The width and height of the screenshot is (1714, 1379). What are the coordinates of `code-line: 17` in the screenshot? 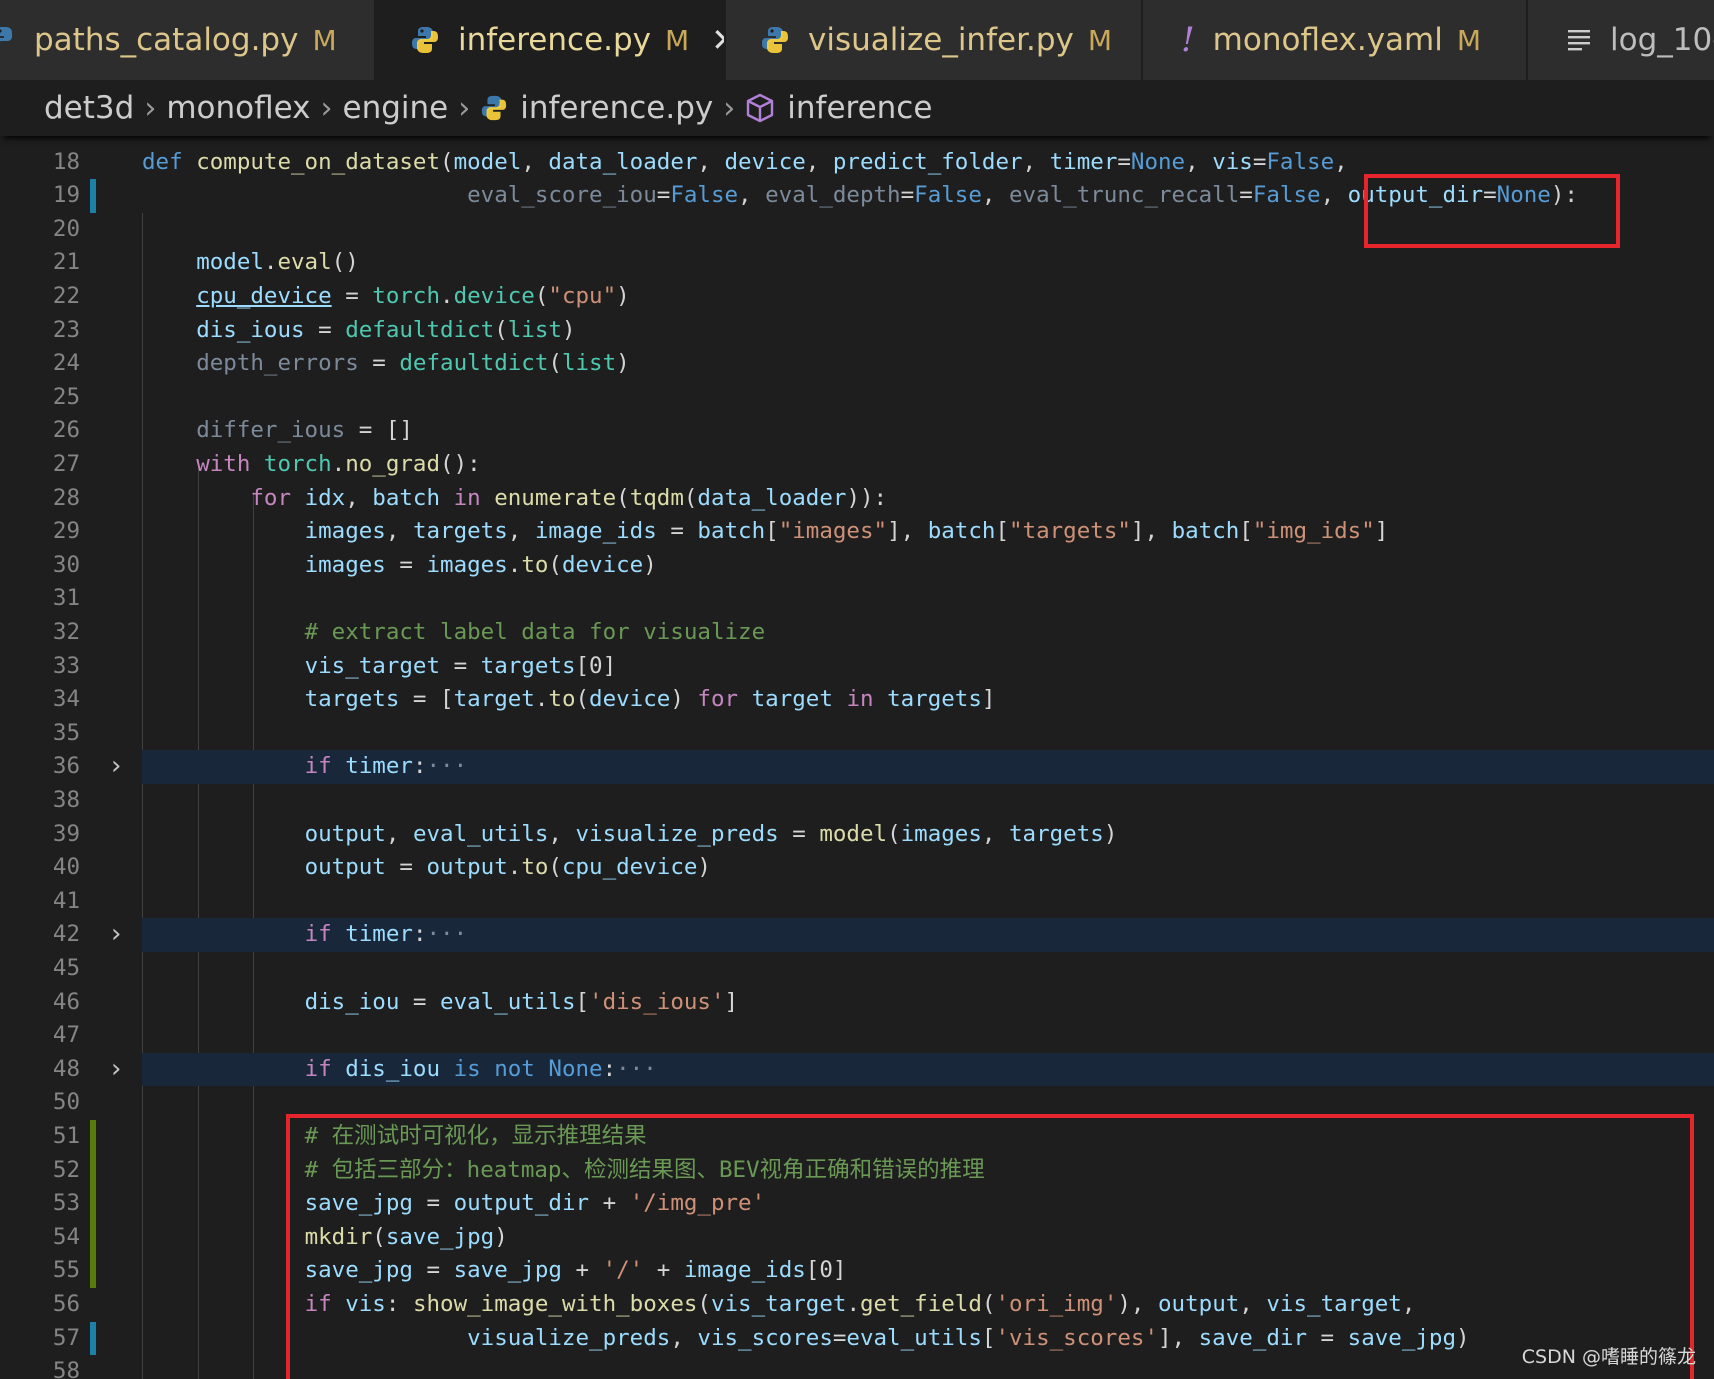 It's located at (857, 141).